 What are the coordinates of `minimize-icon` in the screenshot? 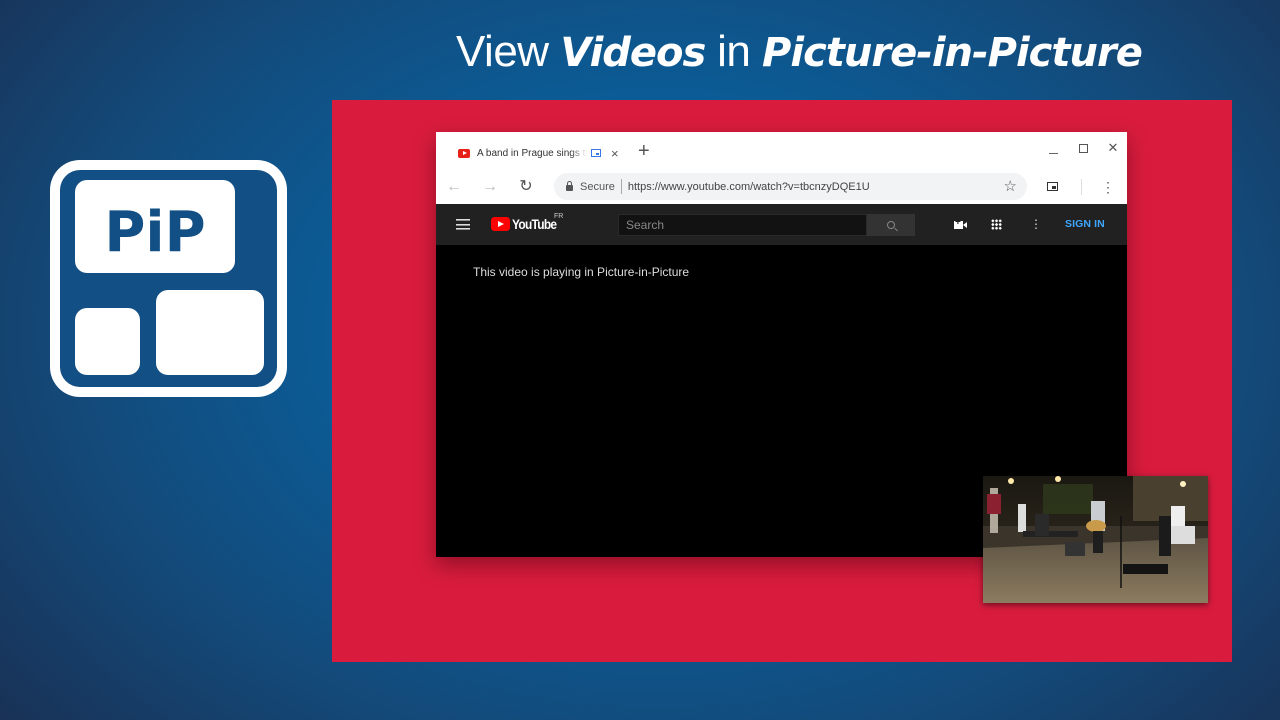 It's located at (1053, 153).